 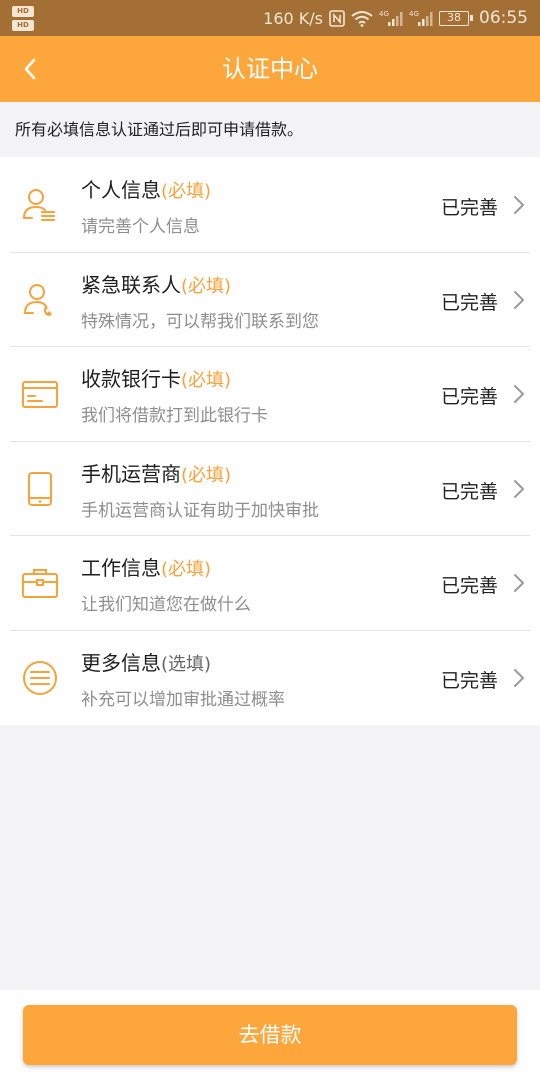 I want to click on list-item-emergency-contact: 紧急联系人(必填) 特殊情况，可以帮我们联系到您 已完善, so click(x=270, y=299).